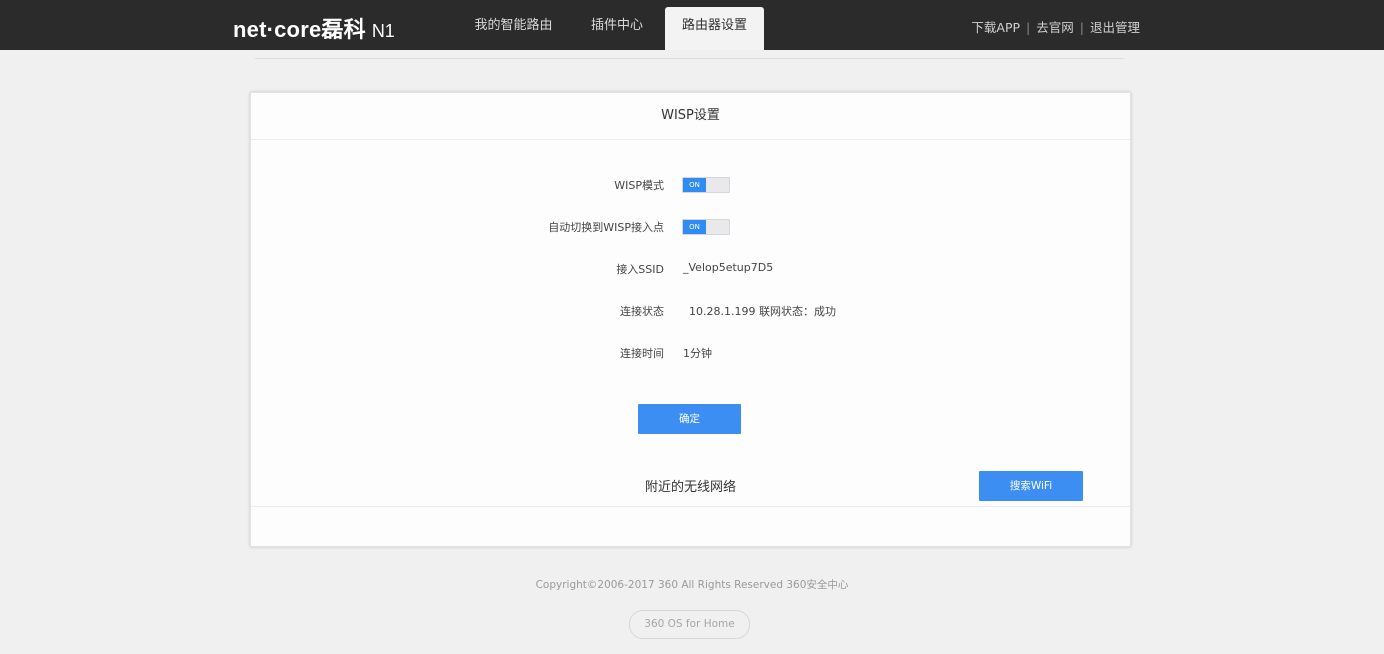 Image resolution: width=1384 pixels, height=654 pixels. What do you see at coordinates (689, 58) in the screenshot?
I see `content-top-divider` at bounding box center [689, 58].